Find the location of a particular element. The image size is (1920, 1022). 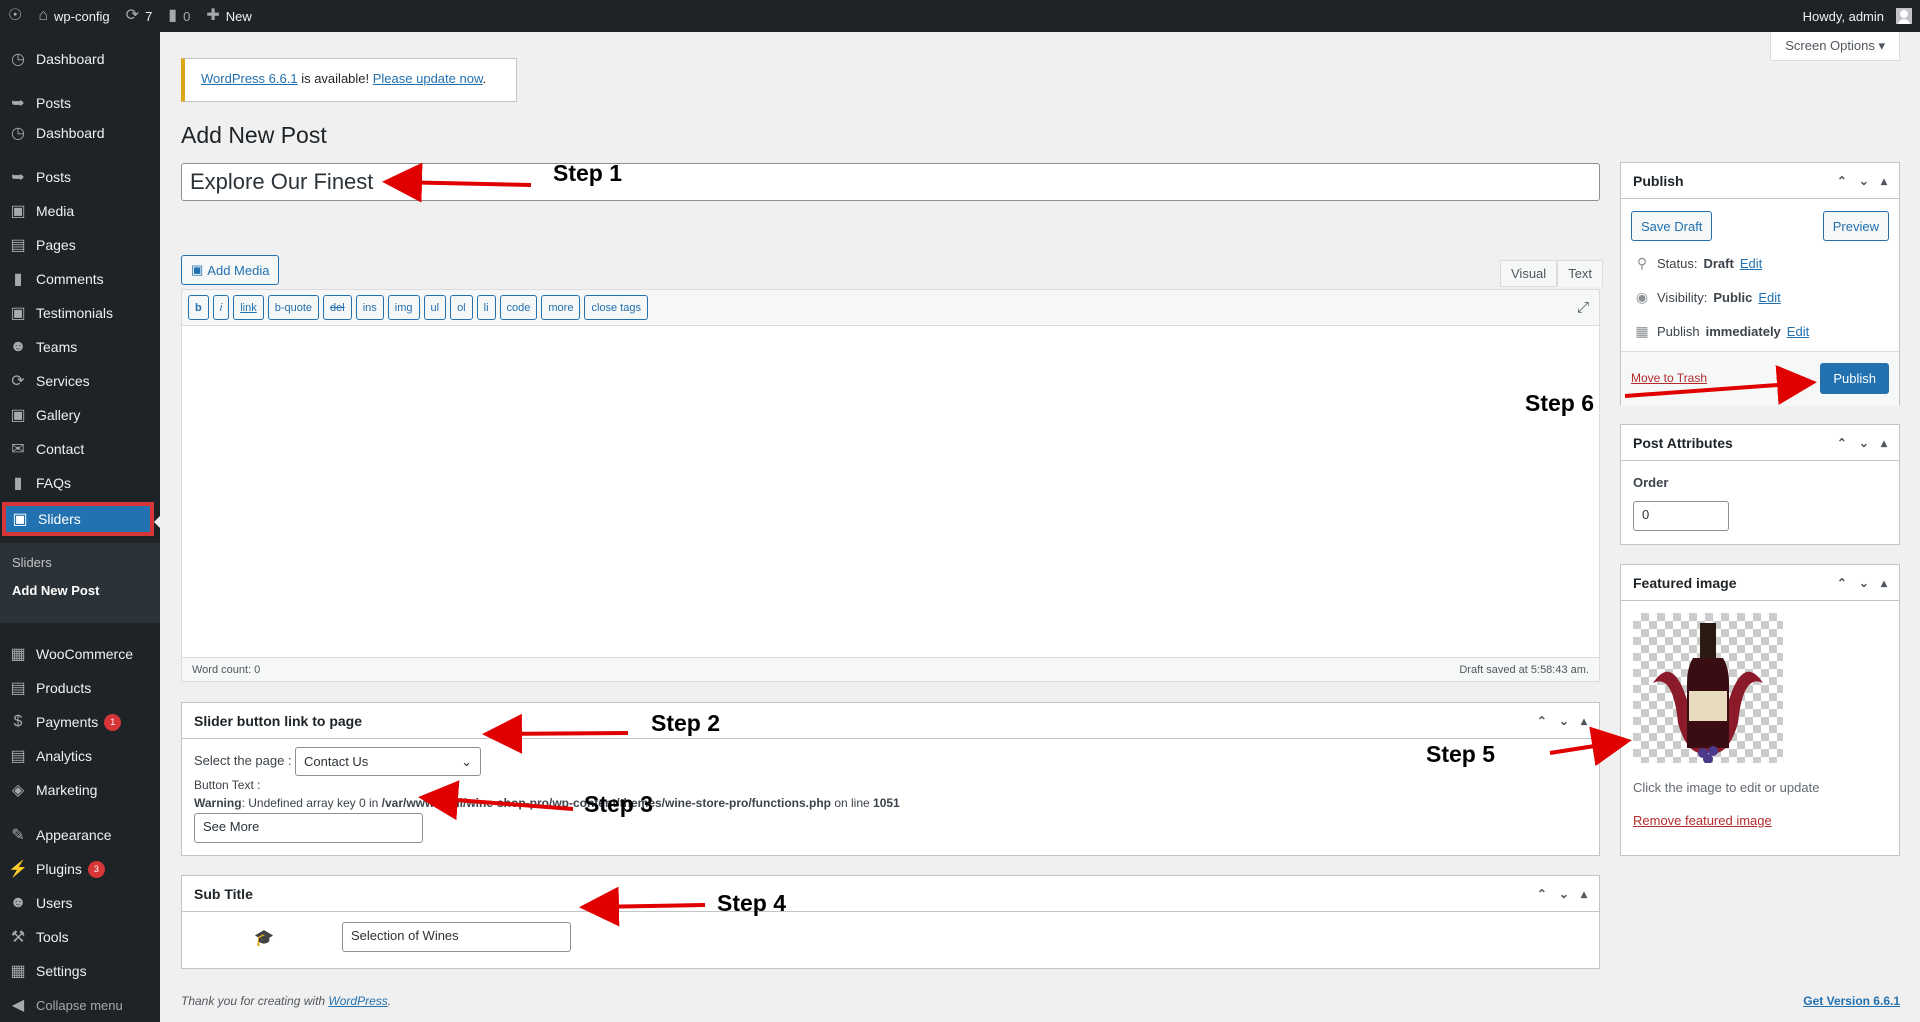

menu-comments: ▮ Comments is located at coordinates (80, 279).